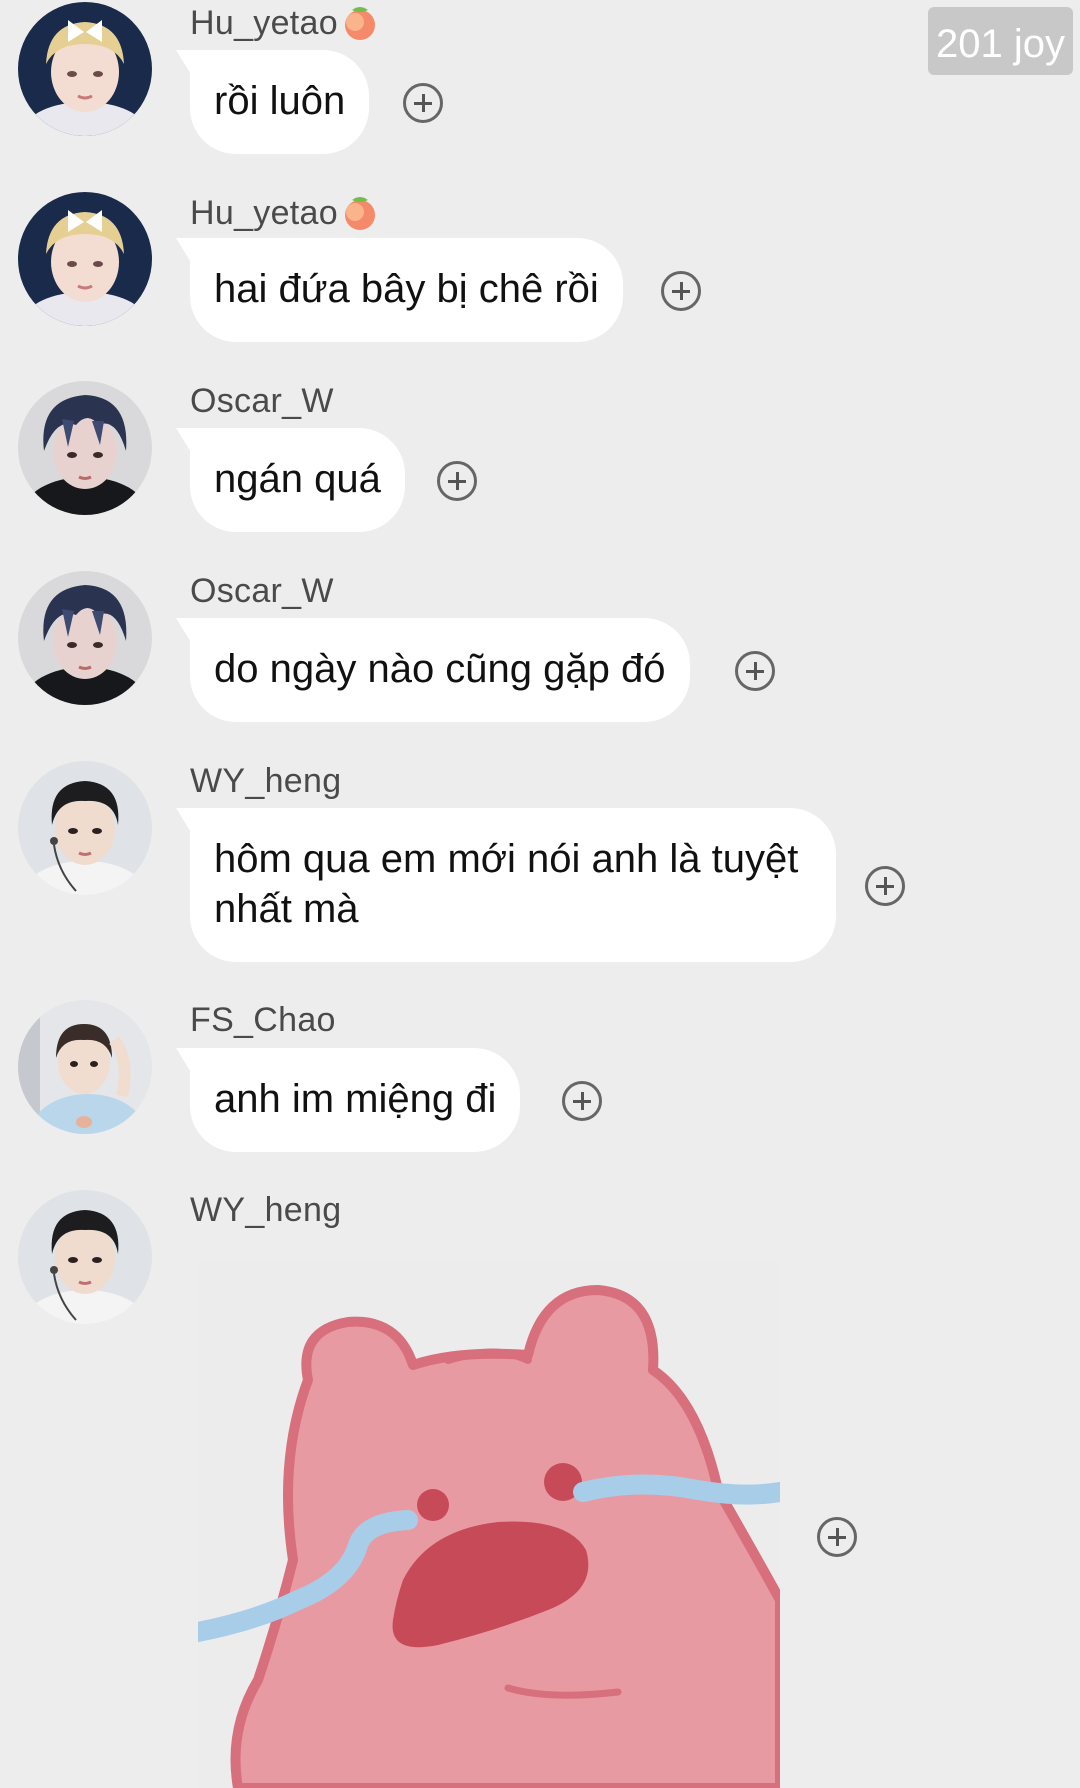 Image resolution: width=1080 pixels, height=1788 pixels. What do you see at coordinates (399, 290) in the screenshot?
I see `message-bubble: hai đứa bây bị chê rồi` at bounding box center [399, 290].